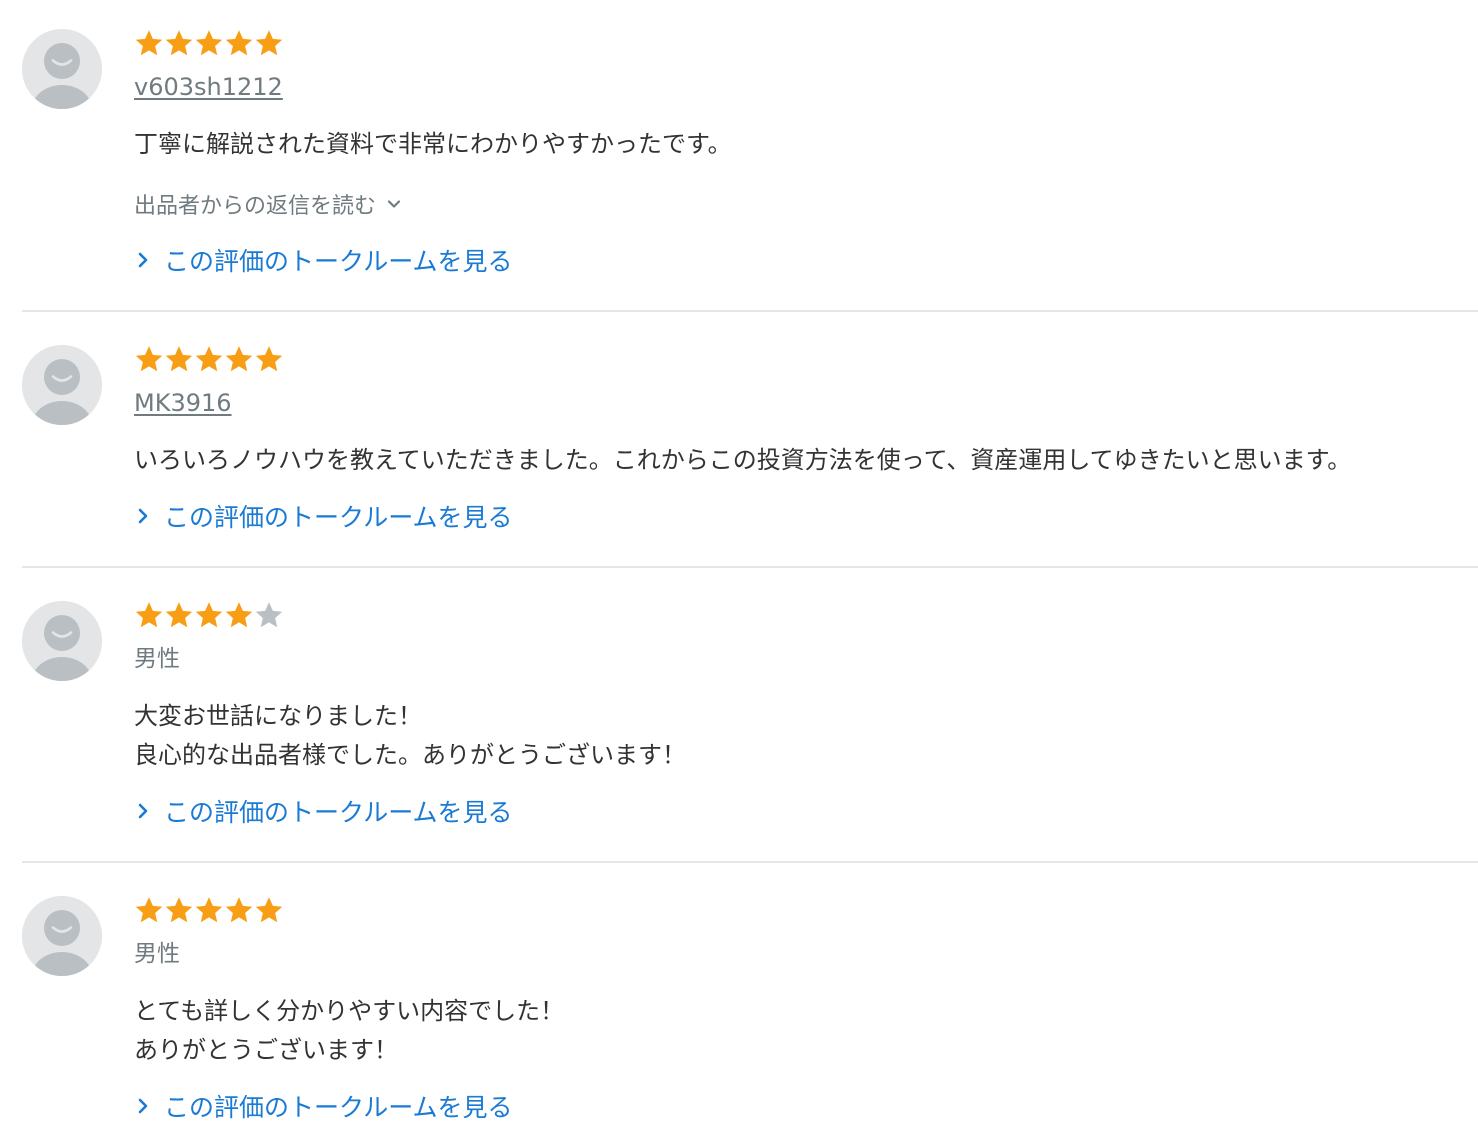  What do you see at coordinates (255, 206) in the screenshot?
I see `seller-reply-label: 出品者からの返信を読む` at bounding box center [255, 206].